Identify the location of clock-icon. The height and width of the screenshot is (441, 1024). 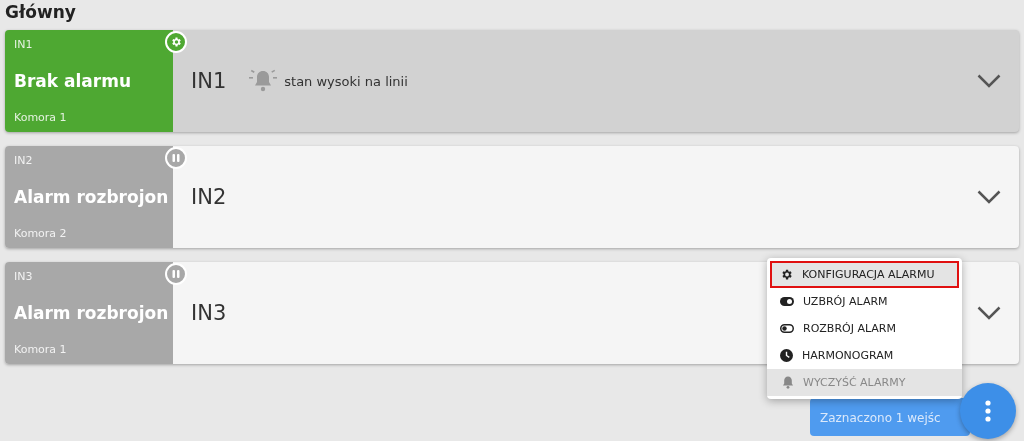
(786, 355).